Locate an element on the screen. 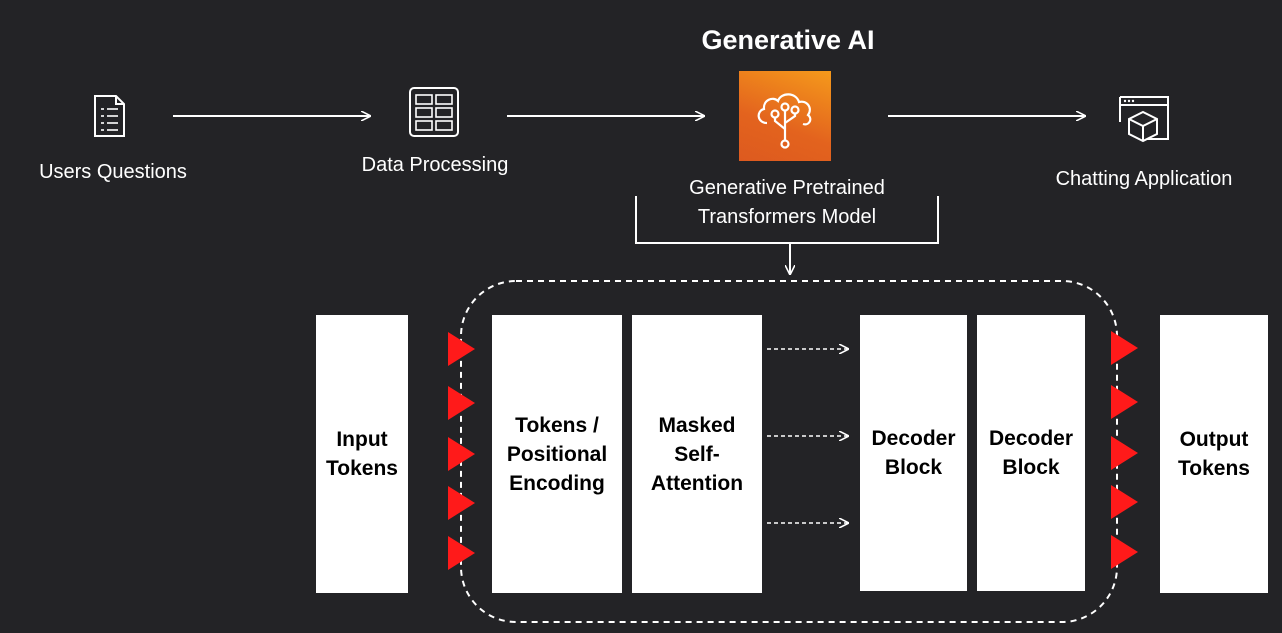 This screenshot has width=1282, height=633. output-tokens-block: Output Tokens is located at coordinates (1214, 454).